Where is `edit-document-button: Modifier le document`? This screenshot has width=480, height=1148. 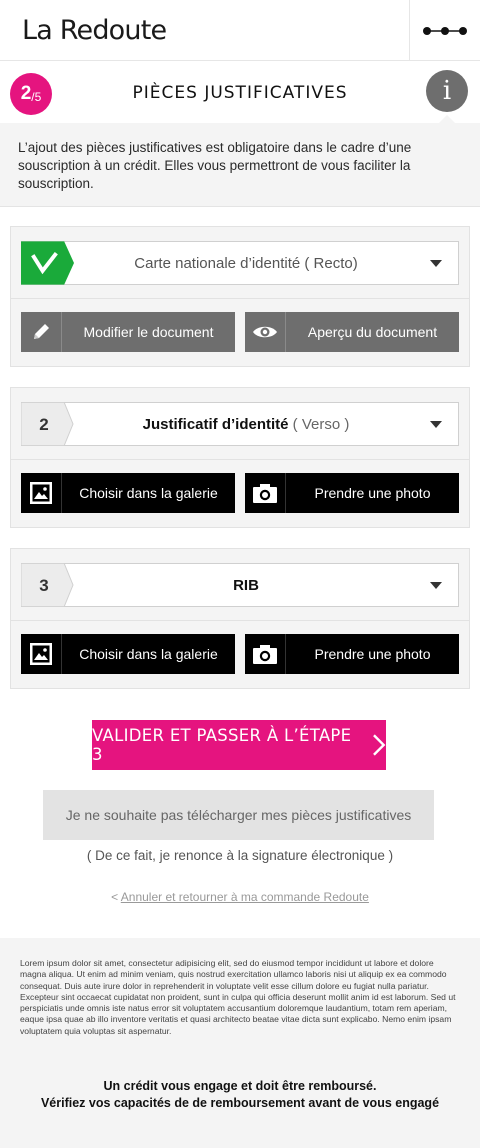
edit-document-button: Modifier le document is located at coordinates (128, 332).